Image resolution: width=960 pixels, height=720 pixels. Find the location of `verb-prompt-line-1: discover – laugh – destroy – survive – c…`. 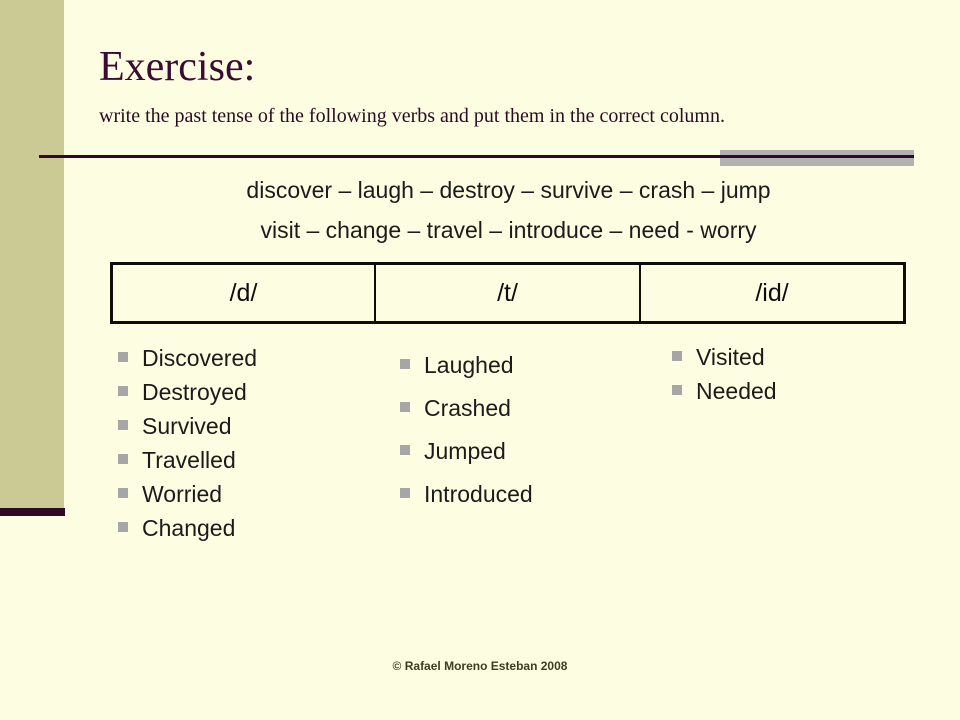

verb-prompt-line-1: discover – laugh – destroy – survive – c… is located at coordinates (508, 190).